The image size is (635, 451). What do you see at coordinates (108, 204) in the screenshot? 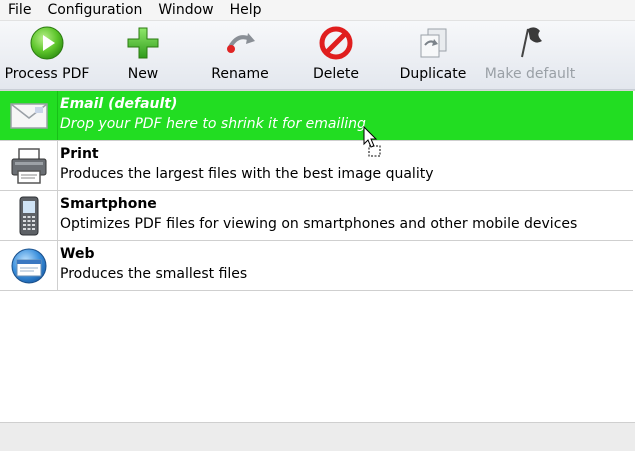
I see `profile-name: Smartphone` at bounding box center [108, 204].